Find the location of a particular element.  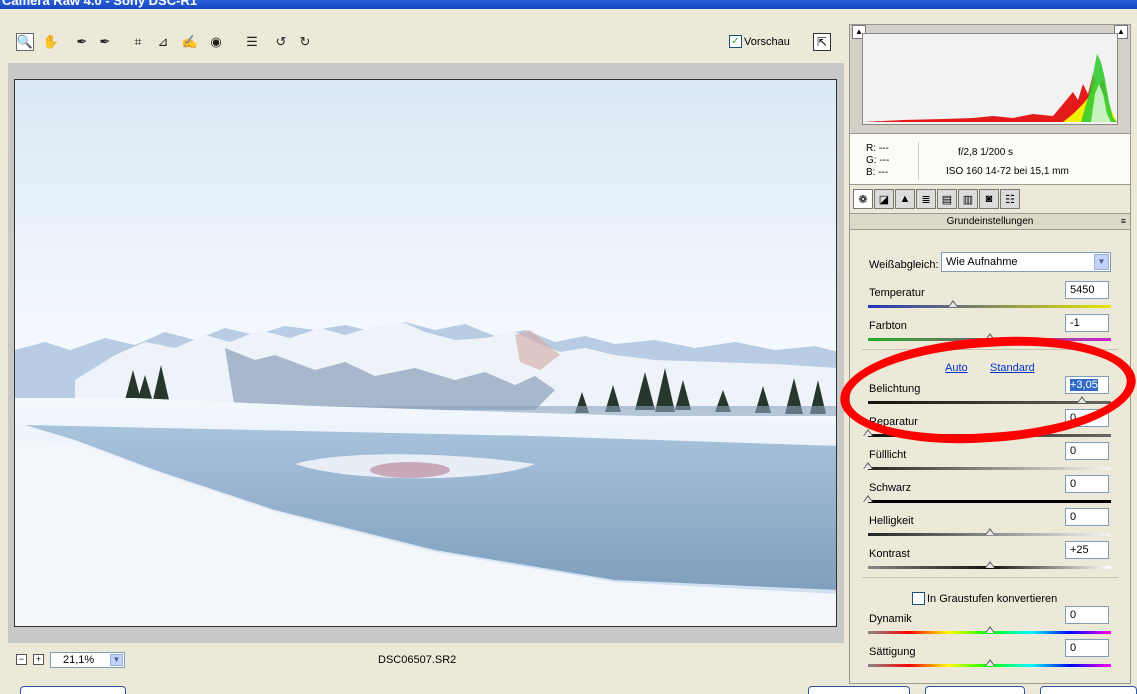

histogram: ▲ ▲ is located at coordinates (990, 79).